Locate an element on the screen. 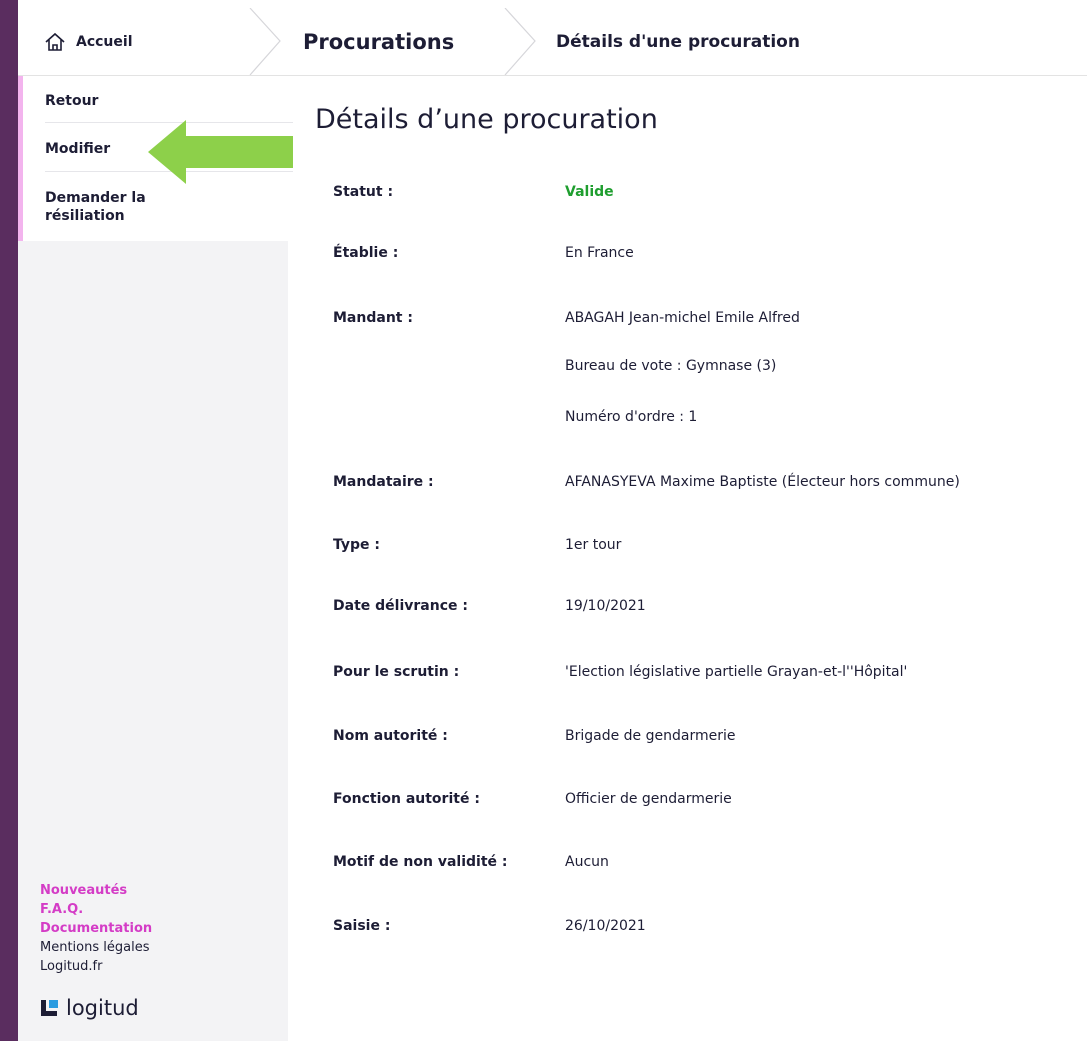 The image size is (1087, 1041). link-mentions-legales: Mentions légales is located at coordinates (96, 947).